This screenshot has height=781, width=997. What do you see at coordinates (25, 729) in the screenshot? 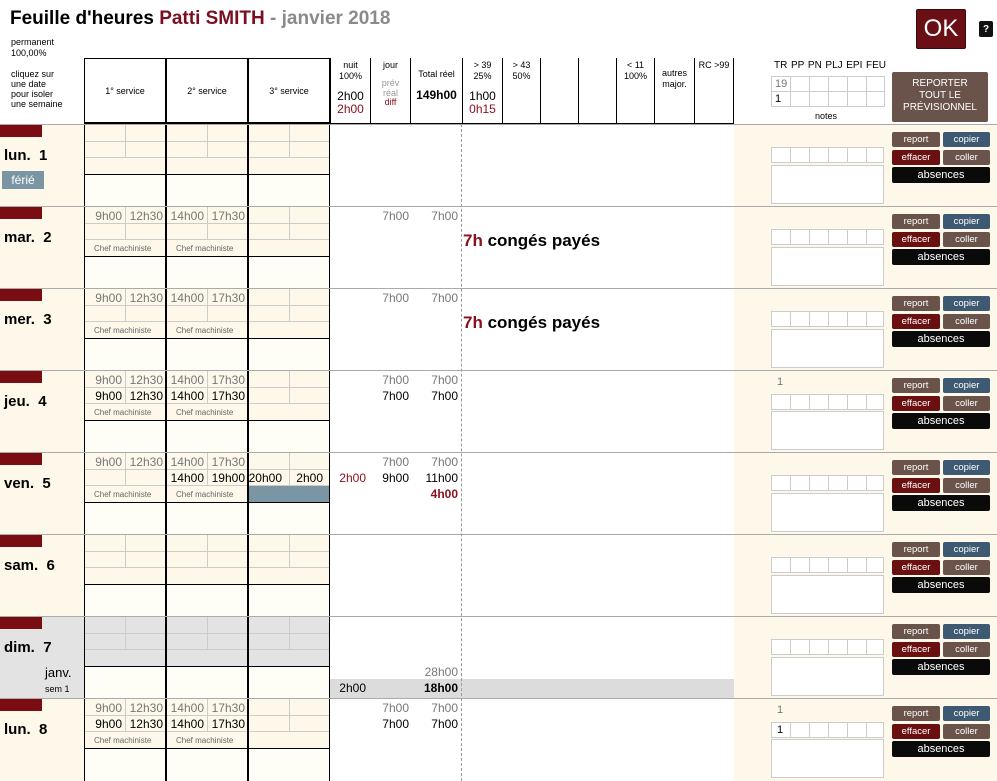
I see `day-label: lun. 8` at bounding box center [25, 729].